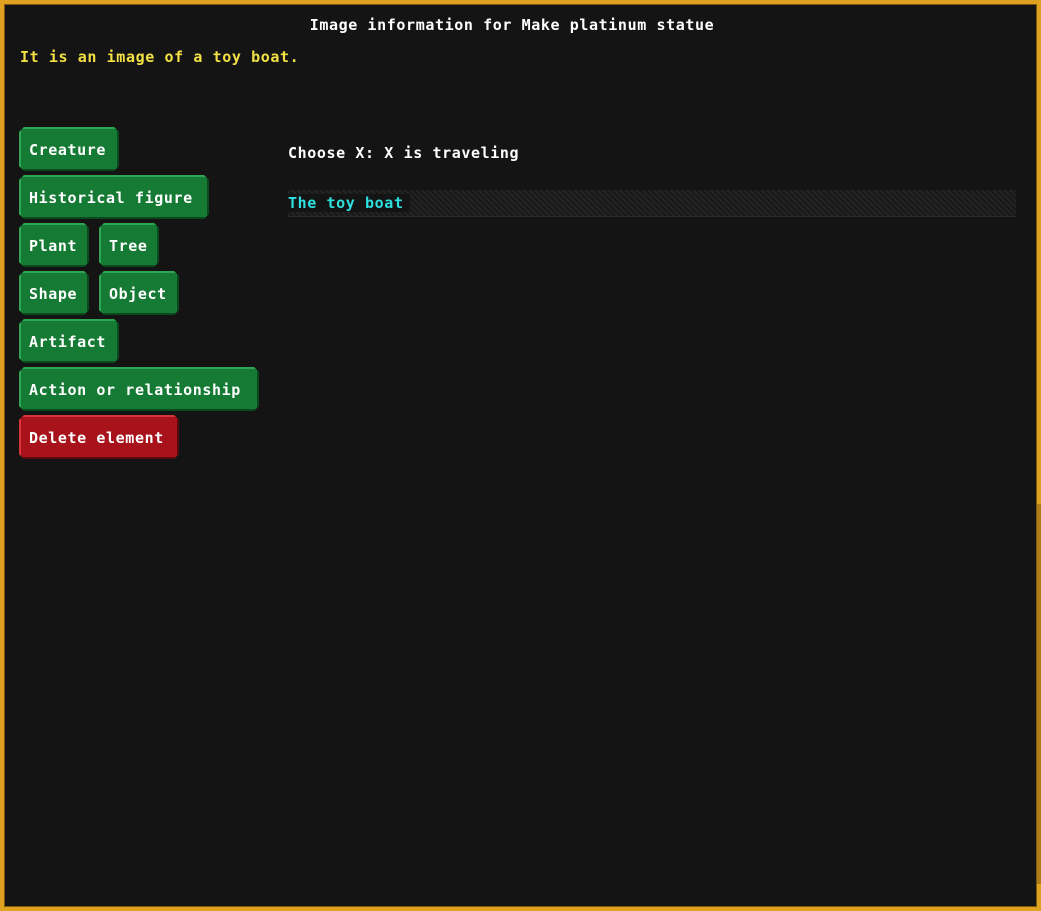  I want to click on delete-element-button: Delete element, so click(99, 437).